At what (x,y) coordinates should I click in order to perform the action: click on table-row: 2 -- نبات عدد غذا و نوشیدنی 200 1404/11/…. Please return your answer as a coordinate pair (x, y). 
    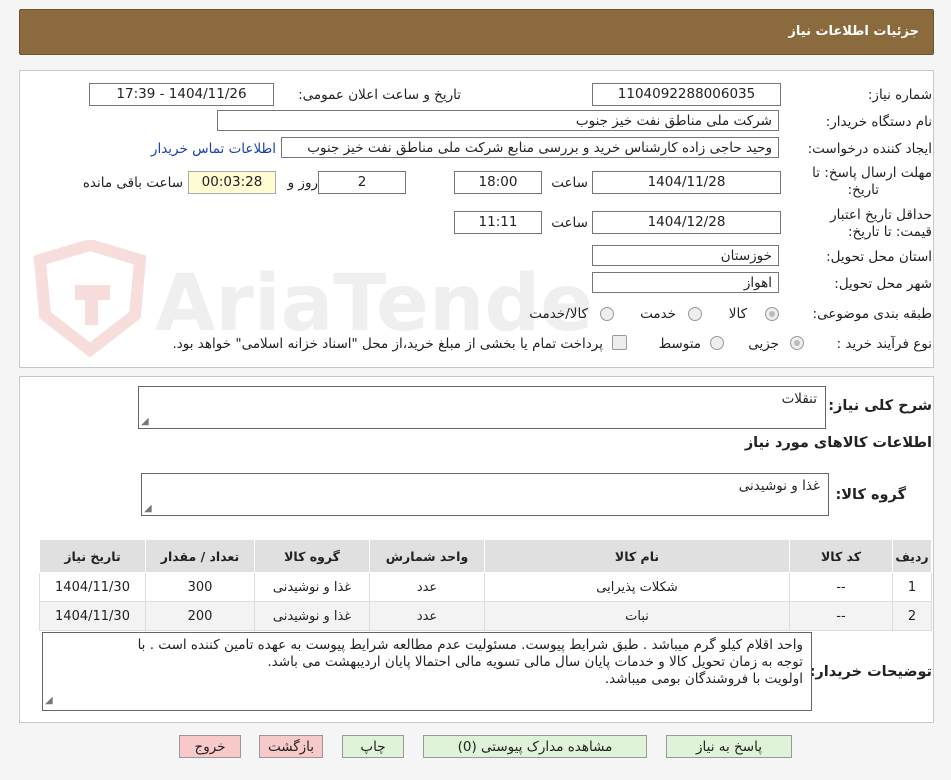
    Looking at the image, I should click on (485, 616).